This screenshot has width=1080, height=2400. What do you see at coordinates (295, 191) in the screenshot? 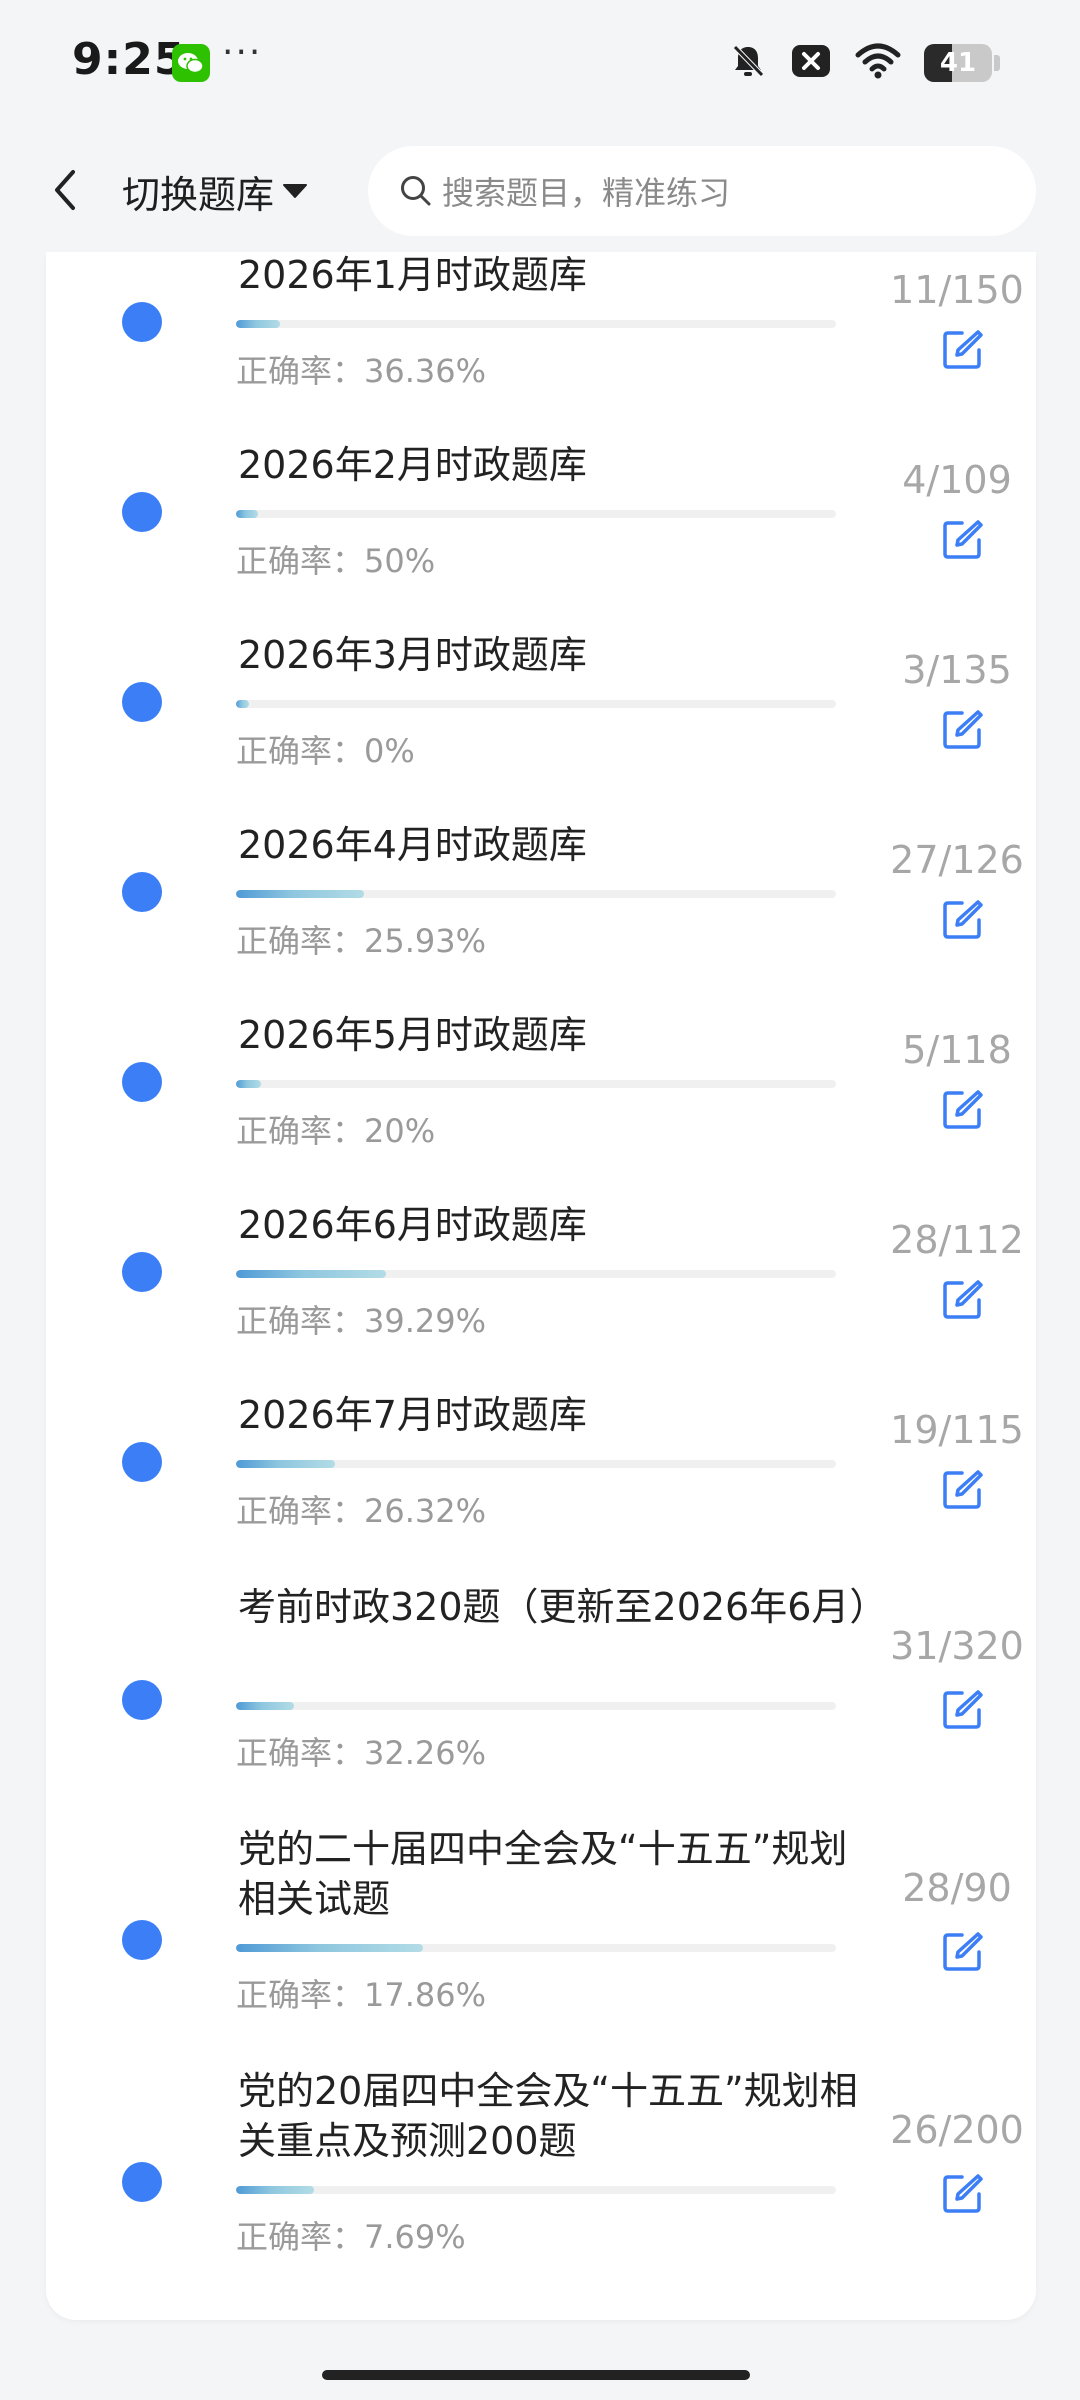
I see `caret-down-icon` at bounding box center [295, 191].